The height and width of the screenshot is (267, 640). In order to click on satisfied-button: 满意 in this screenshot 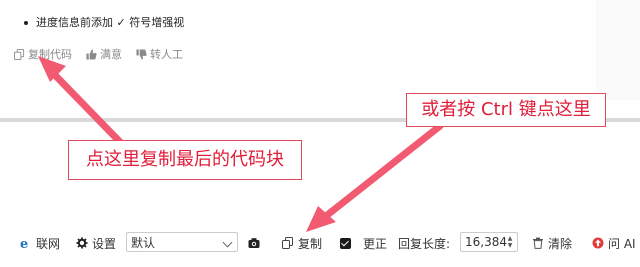, I will do `click(104, 54)`.